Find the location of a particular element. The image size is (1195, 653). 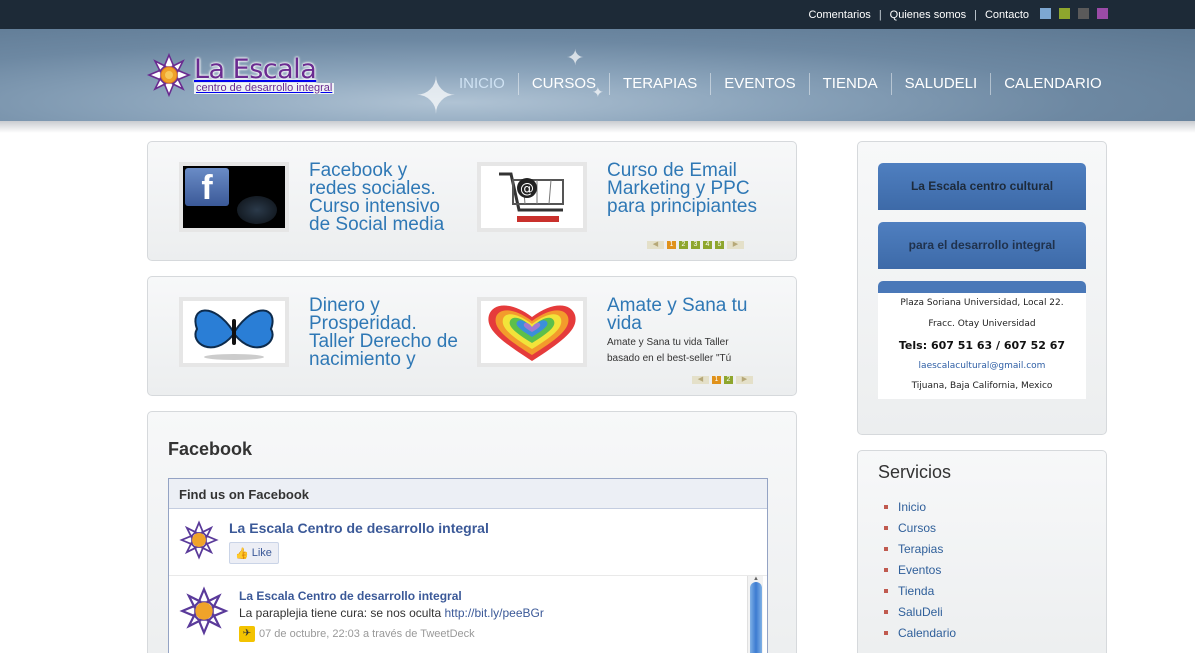

service-item-eventos: Eventos is located at coordinates (920, 569).